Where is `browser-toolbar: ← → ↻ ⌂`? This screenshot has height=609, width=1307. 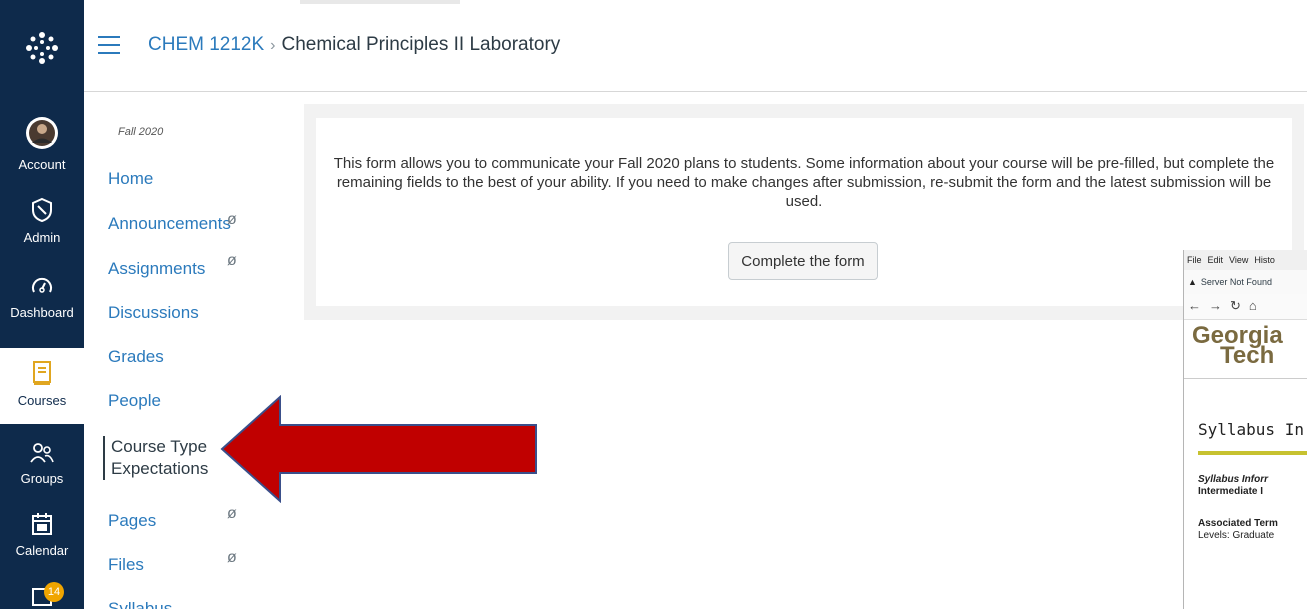 browser-toolbar: ← → ↻ ⌂ is located at coordinates (1245, 307).